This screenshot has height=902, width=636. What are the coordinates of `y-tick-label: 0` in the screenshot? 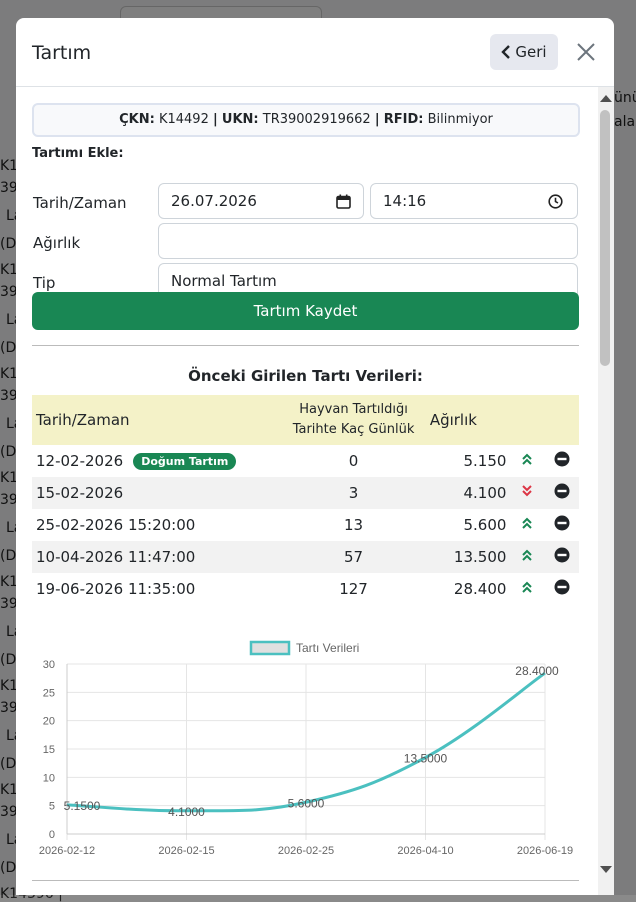 It's located at (52, 835).